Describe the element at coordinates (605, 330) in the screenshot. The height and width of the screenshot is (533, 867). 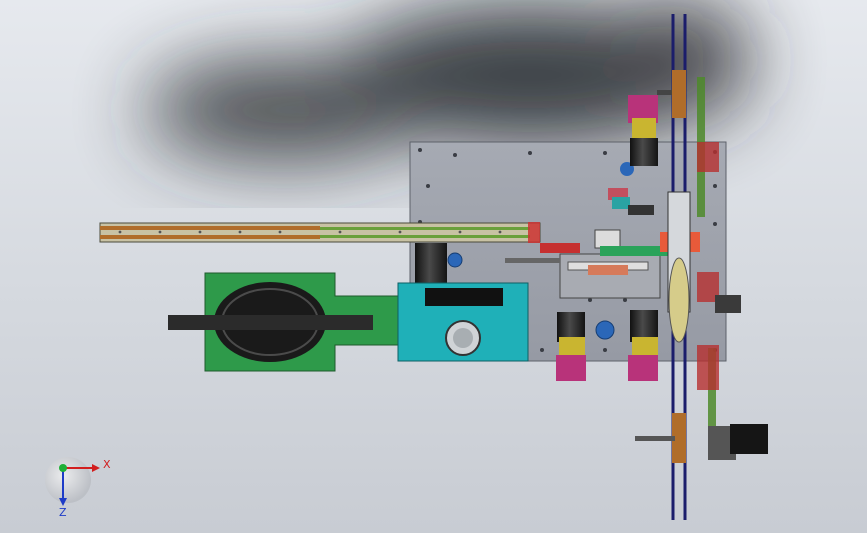
I see `blue-knob-center` at that location.